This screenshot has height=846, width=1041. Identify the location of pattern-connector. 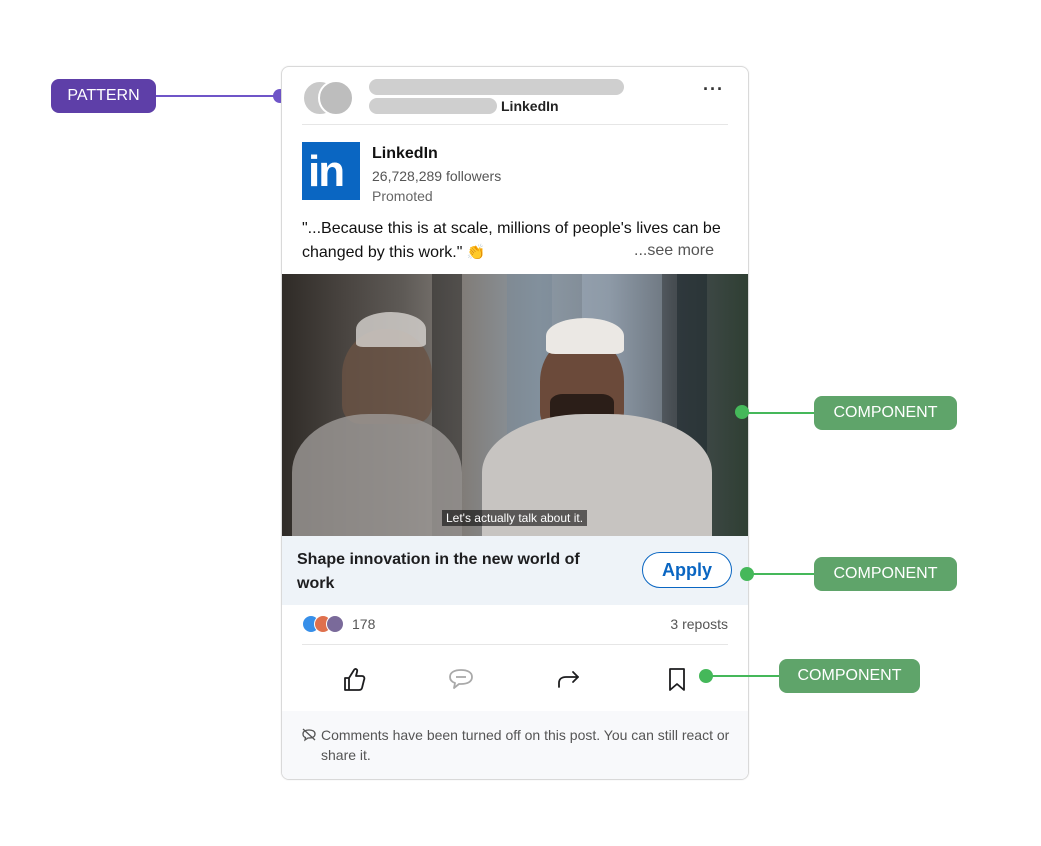
(217, 96).